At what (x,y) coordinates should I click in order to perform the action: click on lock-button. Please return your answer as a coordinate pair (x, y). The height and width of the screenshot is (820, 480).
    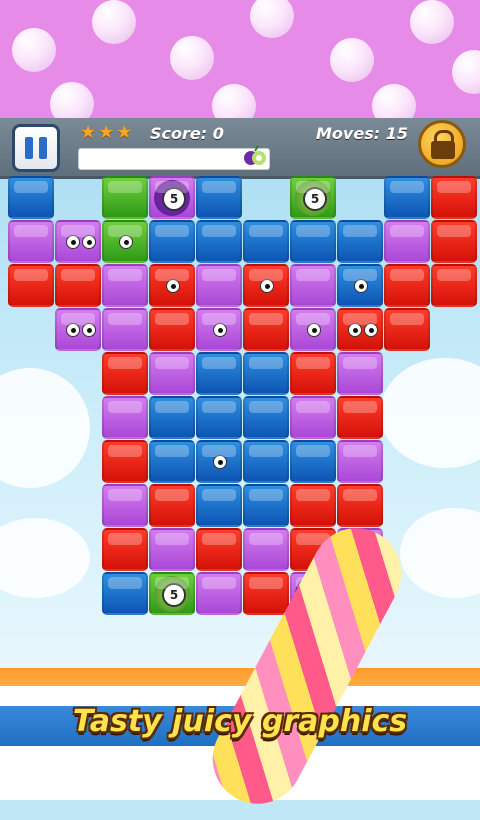
    Looking at the image, I should click on (442, 144).